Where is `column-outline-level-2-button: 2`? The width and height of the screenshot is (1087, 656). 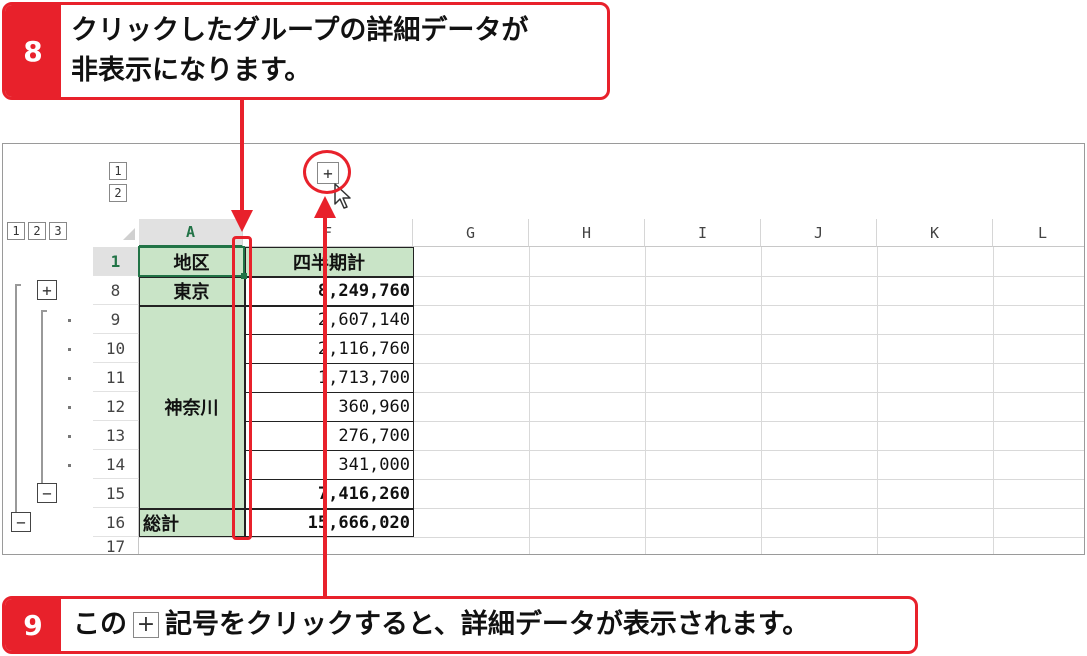
column-outline-level-2-button: 2 is located at coordinates (118, 193).